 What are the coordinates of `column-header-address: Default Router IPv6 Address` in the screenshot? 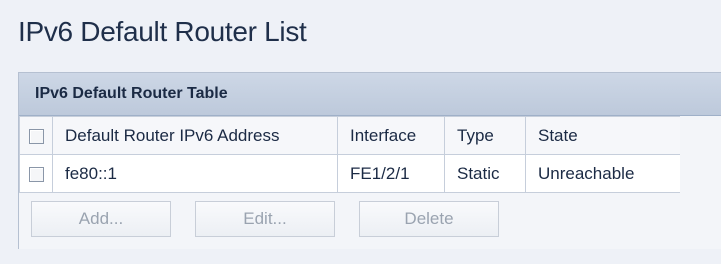 It's located at (195, 135).